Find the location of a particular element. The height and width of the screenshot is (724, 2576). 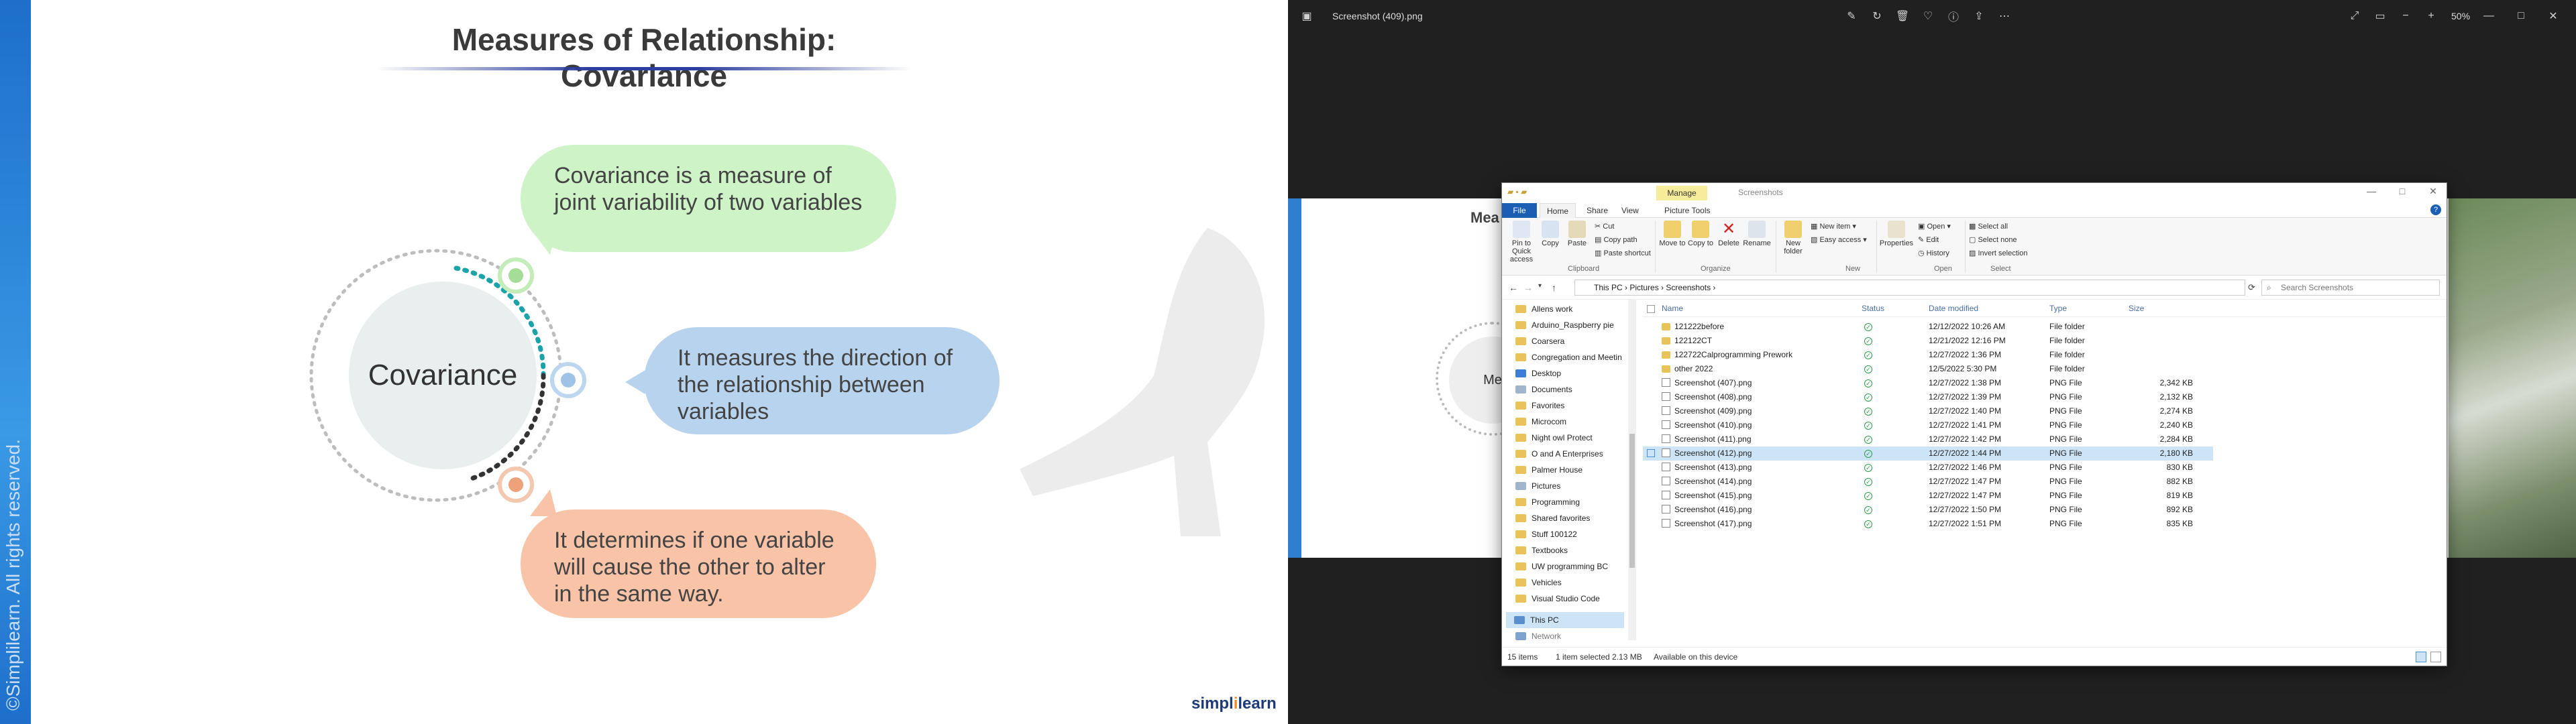

share-icon: ⇪ is located at coordinates (1979, 16).